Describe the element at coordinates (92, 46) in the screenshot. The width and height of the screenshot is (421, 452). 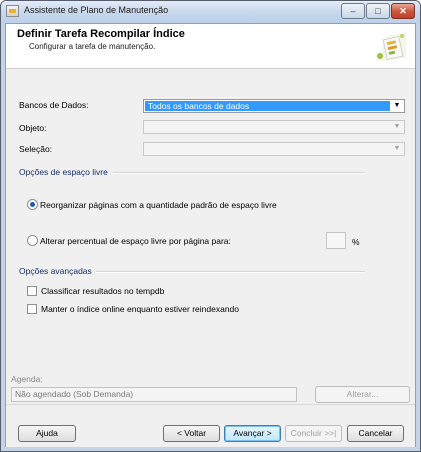
I see `page-subtitle: Configurar a tarefa de manutenção.` at that location.